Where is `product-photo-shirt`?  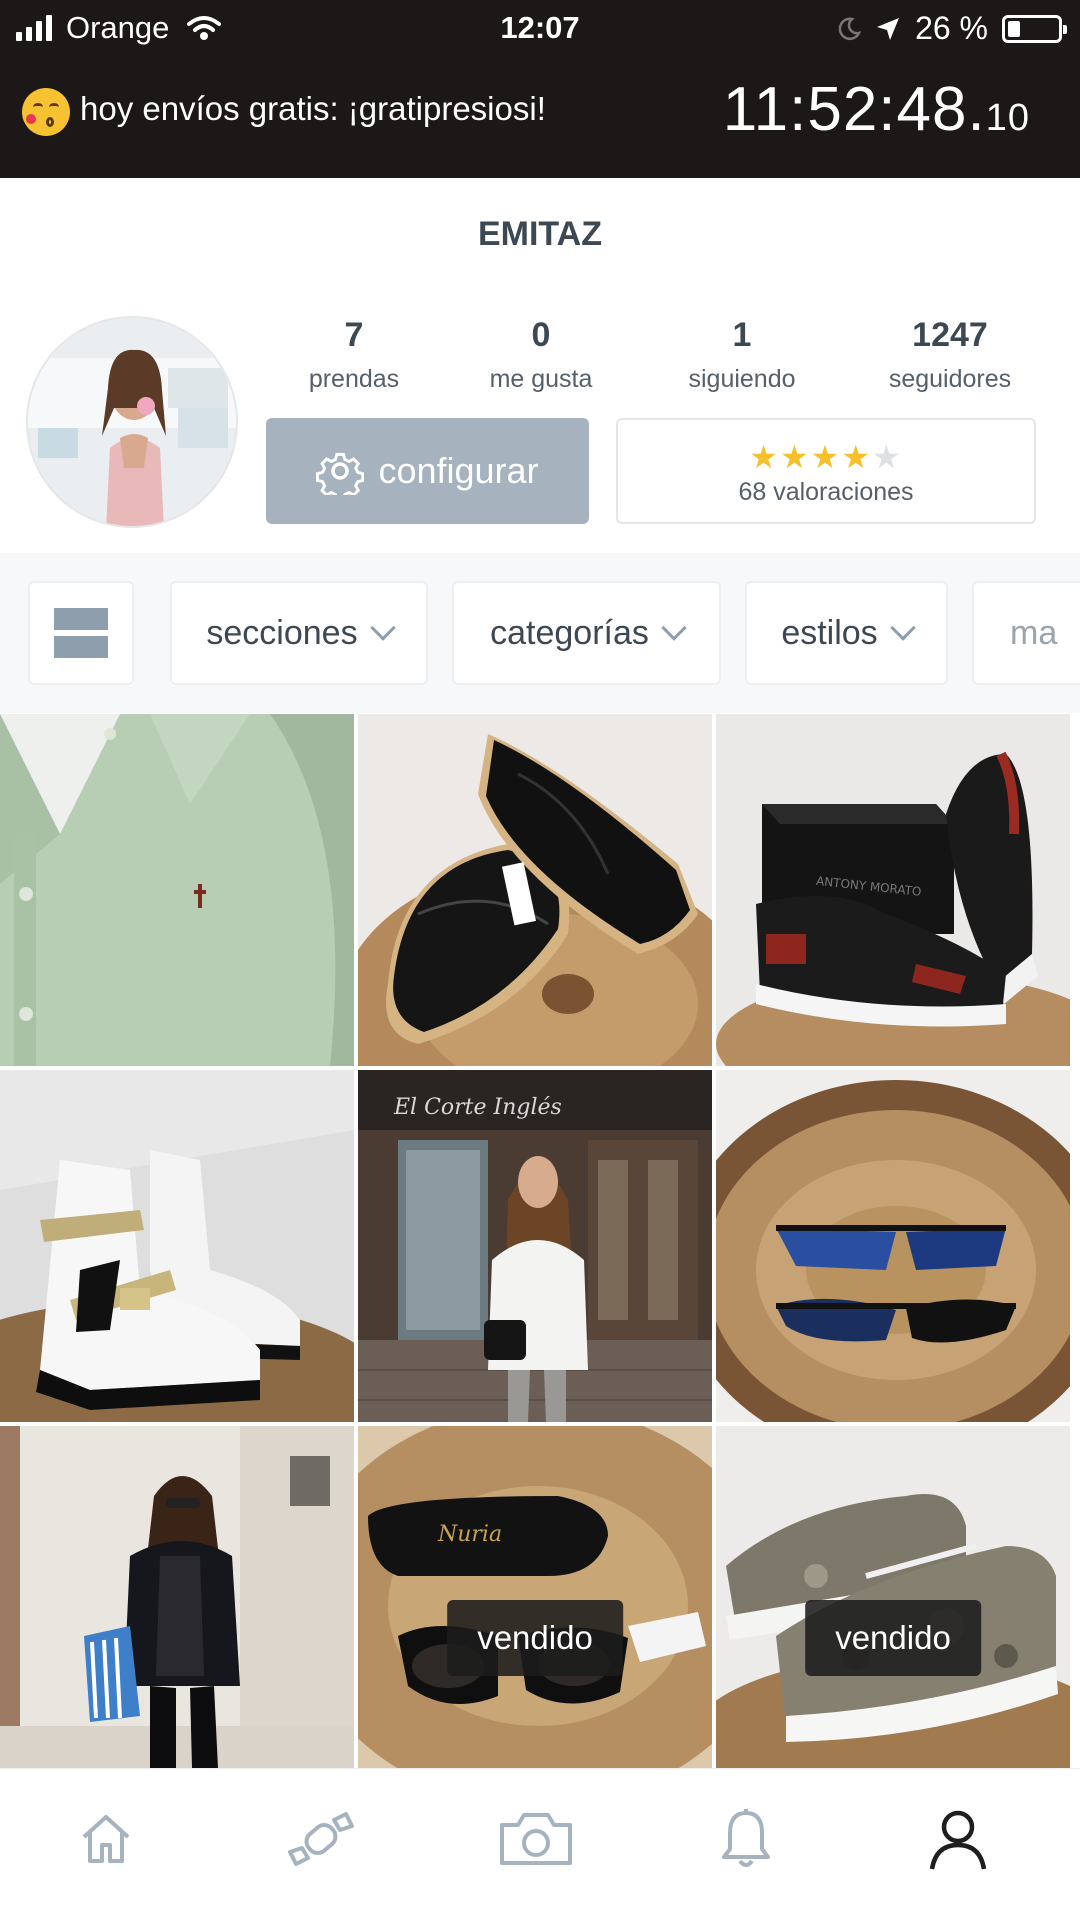 product-photo-shirt is located at coordinates (177, 890).